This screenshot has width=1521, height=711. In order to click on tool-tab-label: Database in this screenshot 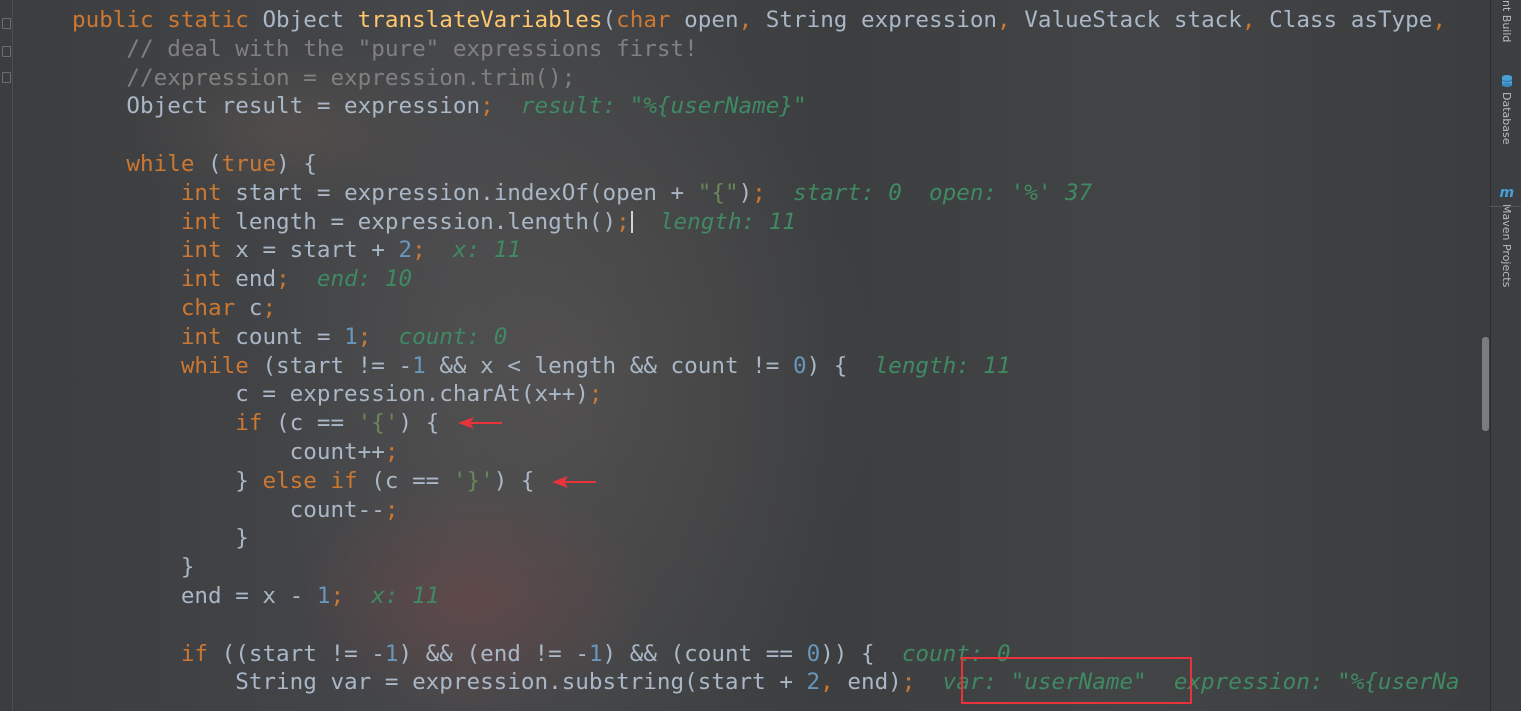, I will do `click(1506, 118)`.